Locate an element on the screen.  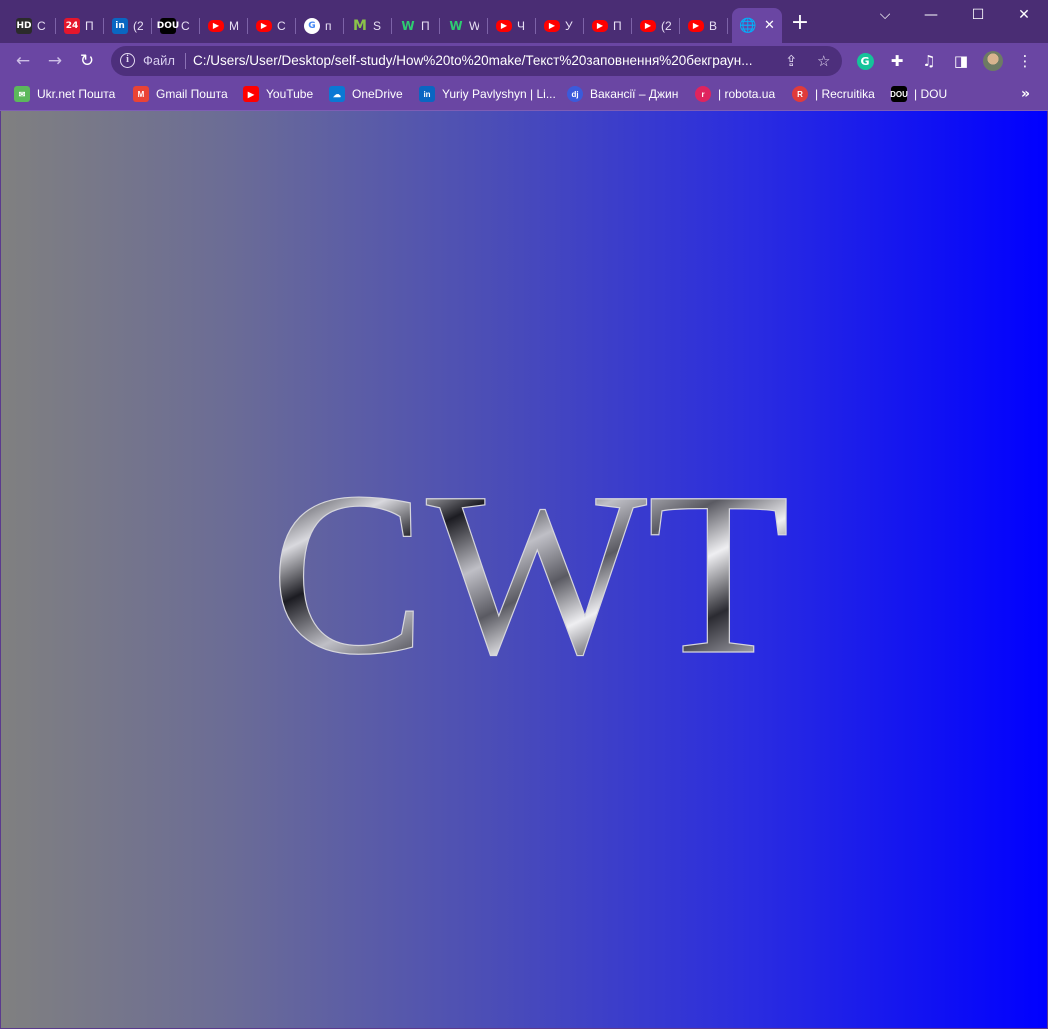
tab: Gп is located at coordinates (320, 25).